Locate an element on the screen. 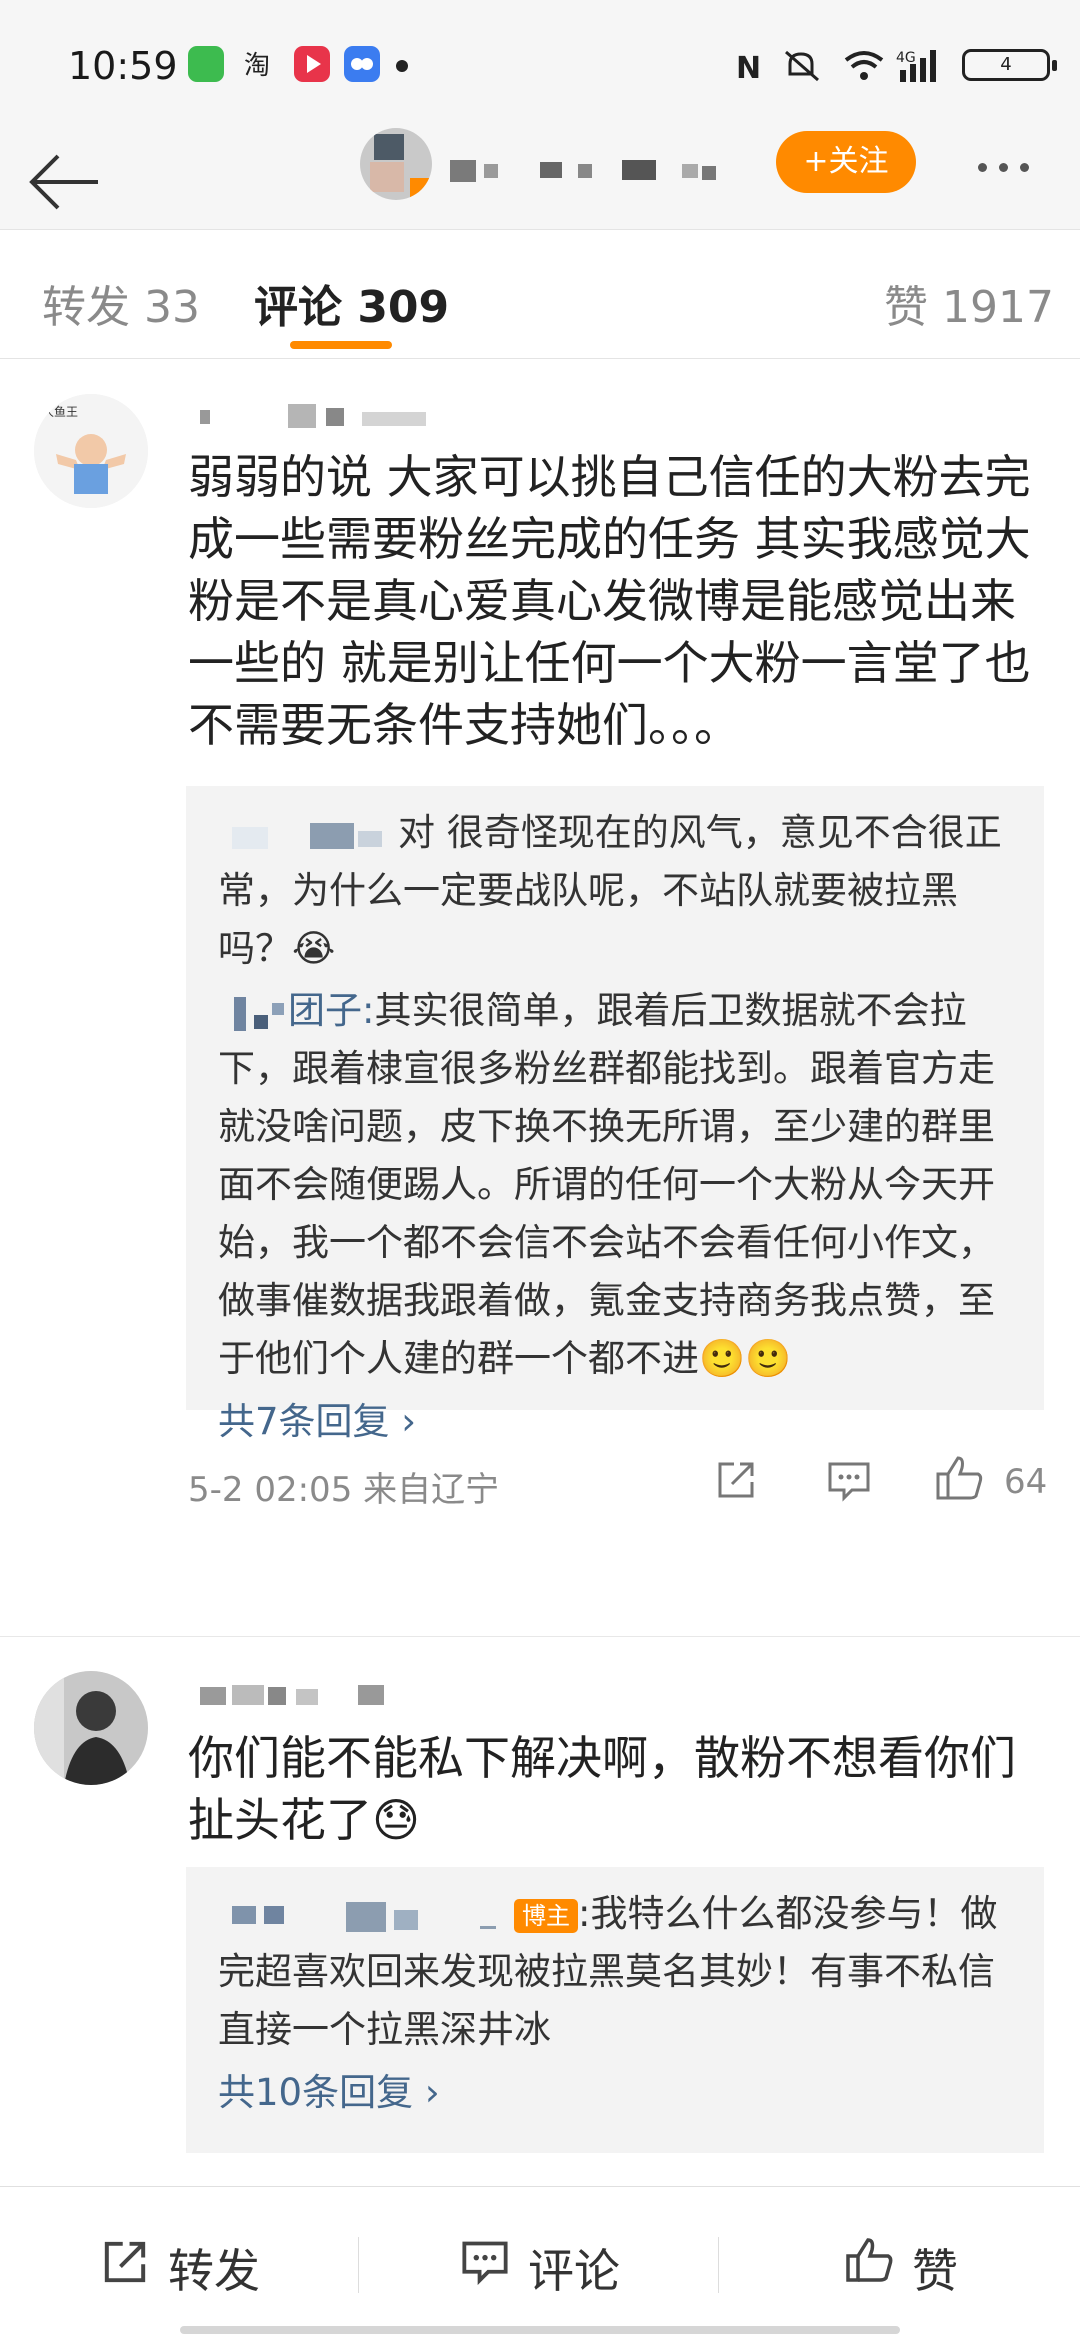  bottom-action-bar: 转发 评论 赞 is located at coordinates (540, 2263).